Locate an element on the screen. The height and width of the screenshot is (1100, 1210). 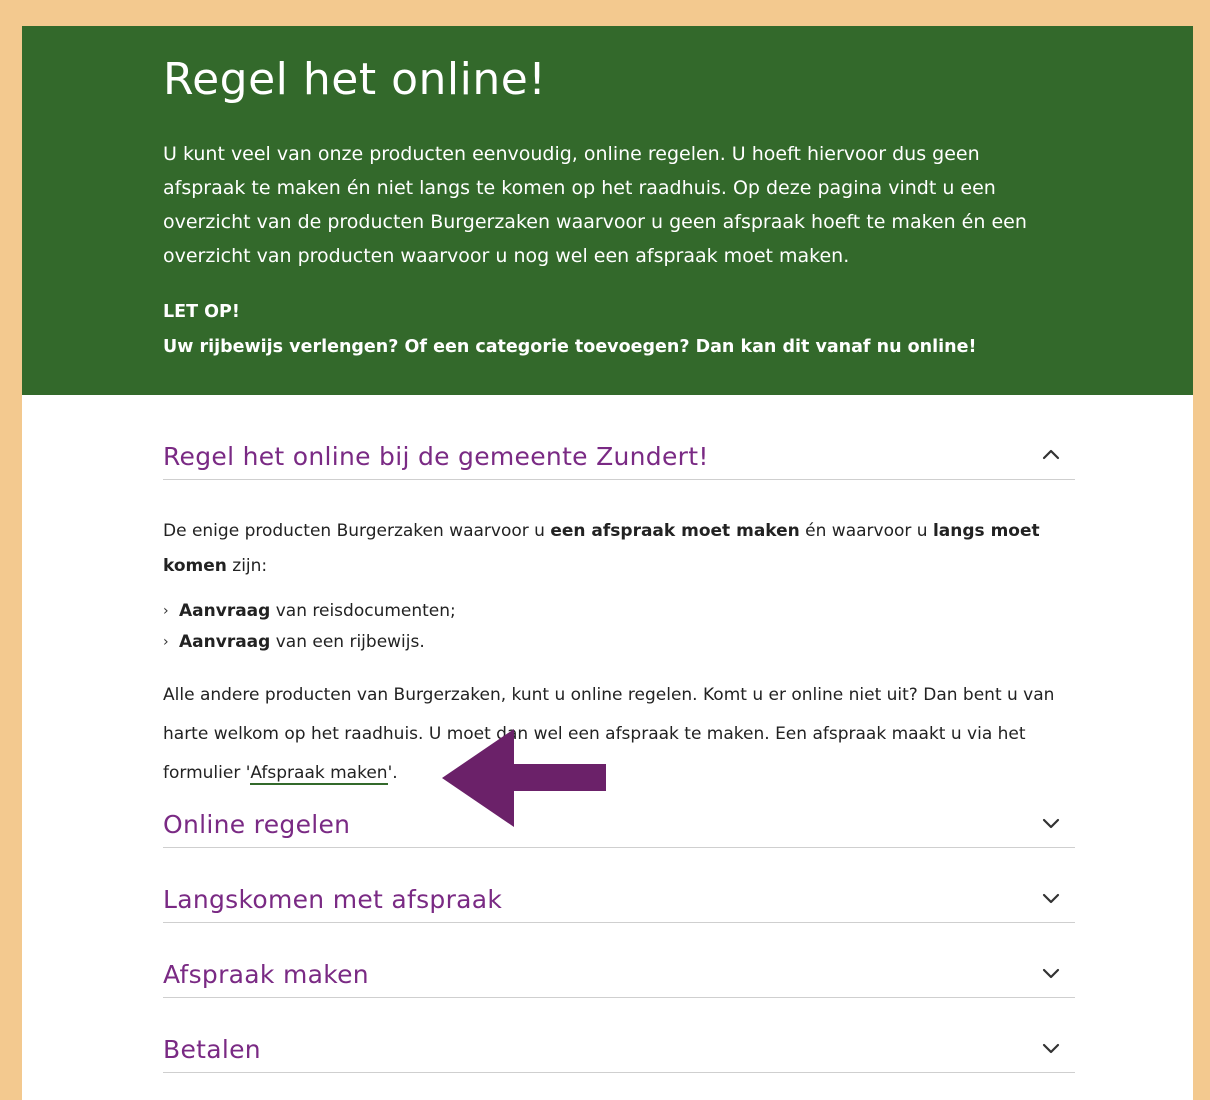
chevron-up-icon is located at coordinates (1051, 454).